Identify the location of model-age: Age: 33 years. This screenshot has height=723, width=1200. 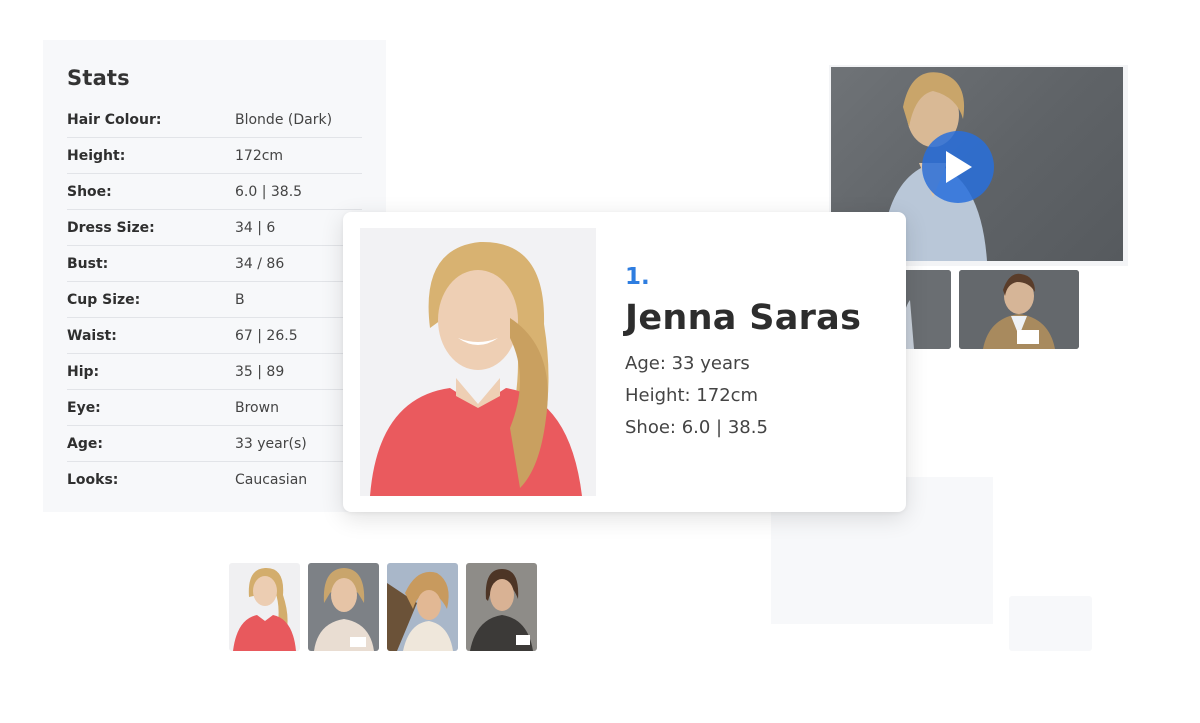
(687, 363).